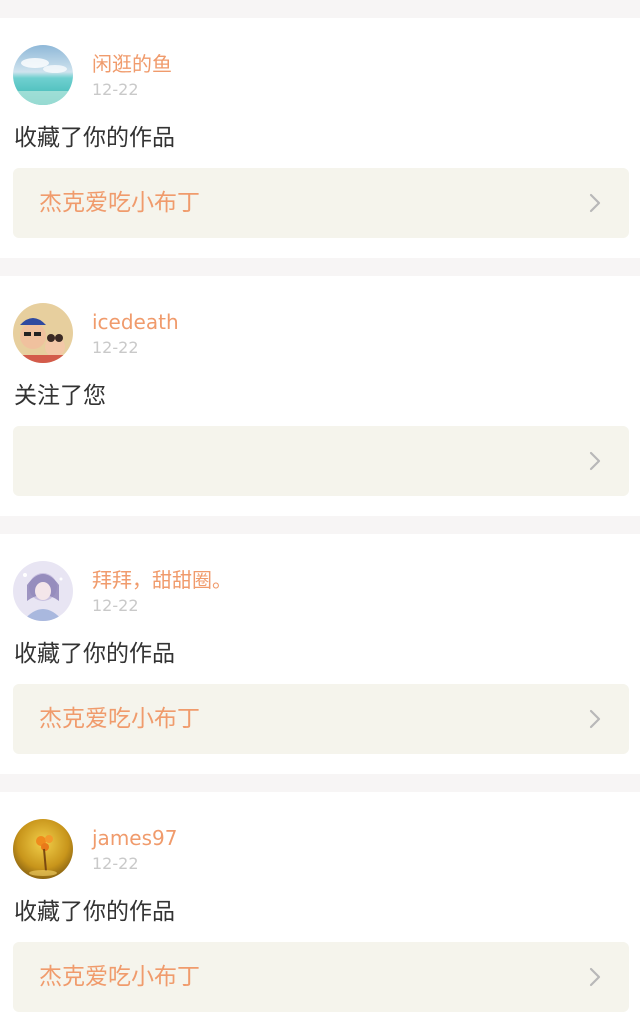 Image resolution: width=640 pixels, height=1032 pixels. I want to click on avatar-people-image, so click(43, 333).